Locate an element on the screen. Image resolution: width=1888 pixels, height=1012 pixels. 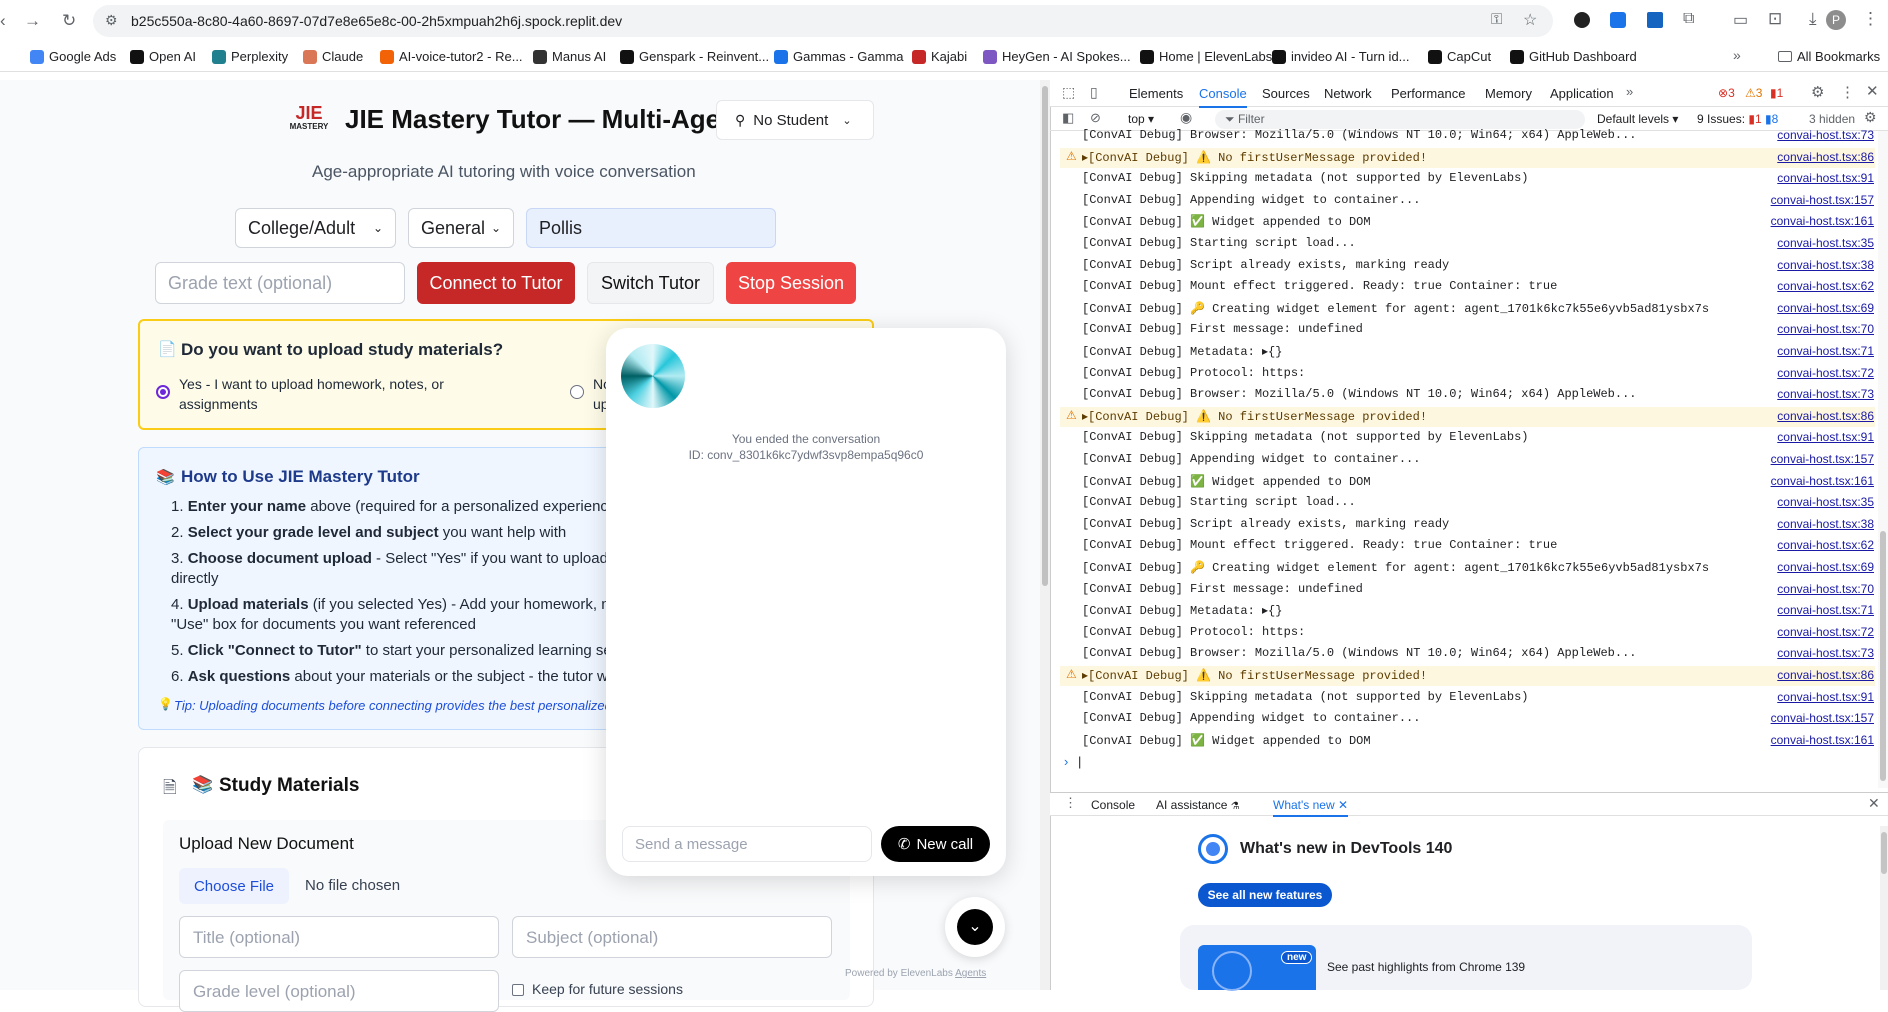
console-source-link: convai-host.tsx:72 is located at coordinates (1825, 632).